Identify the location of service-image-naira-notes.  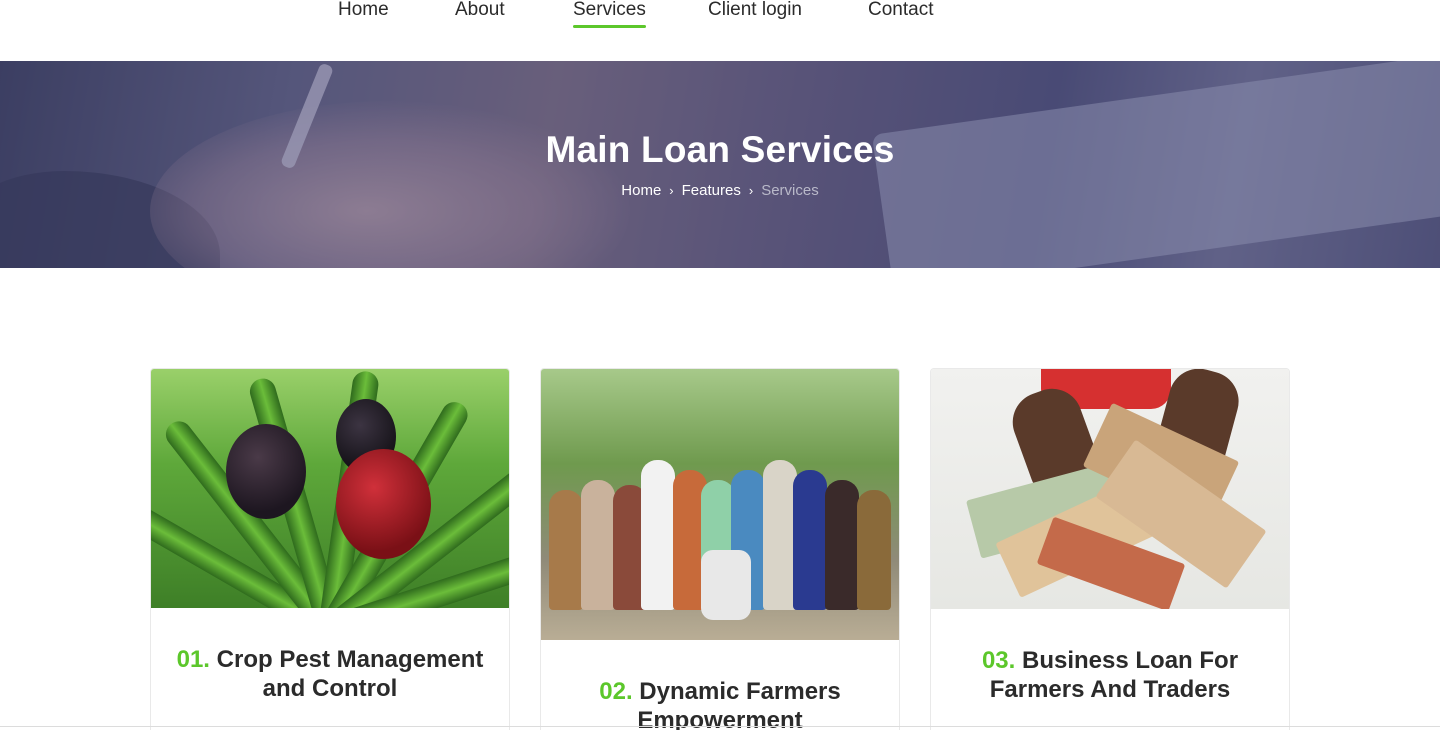
(1110, 489).